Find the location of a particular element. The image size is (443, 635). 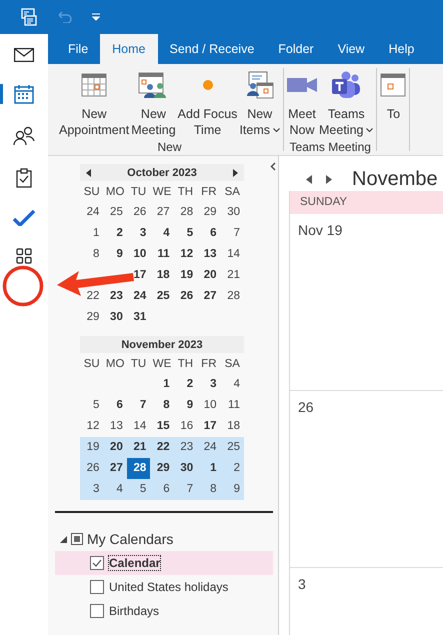

next-icon is located at coordinates (329, 179).